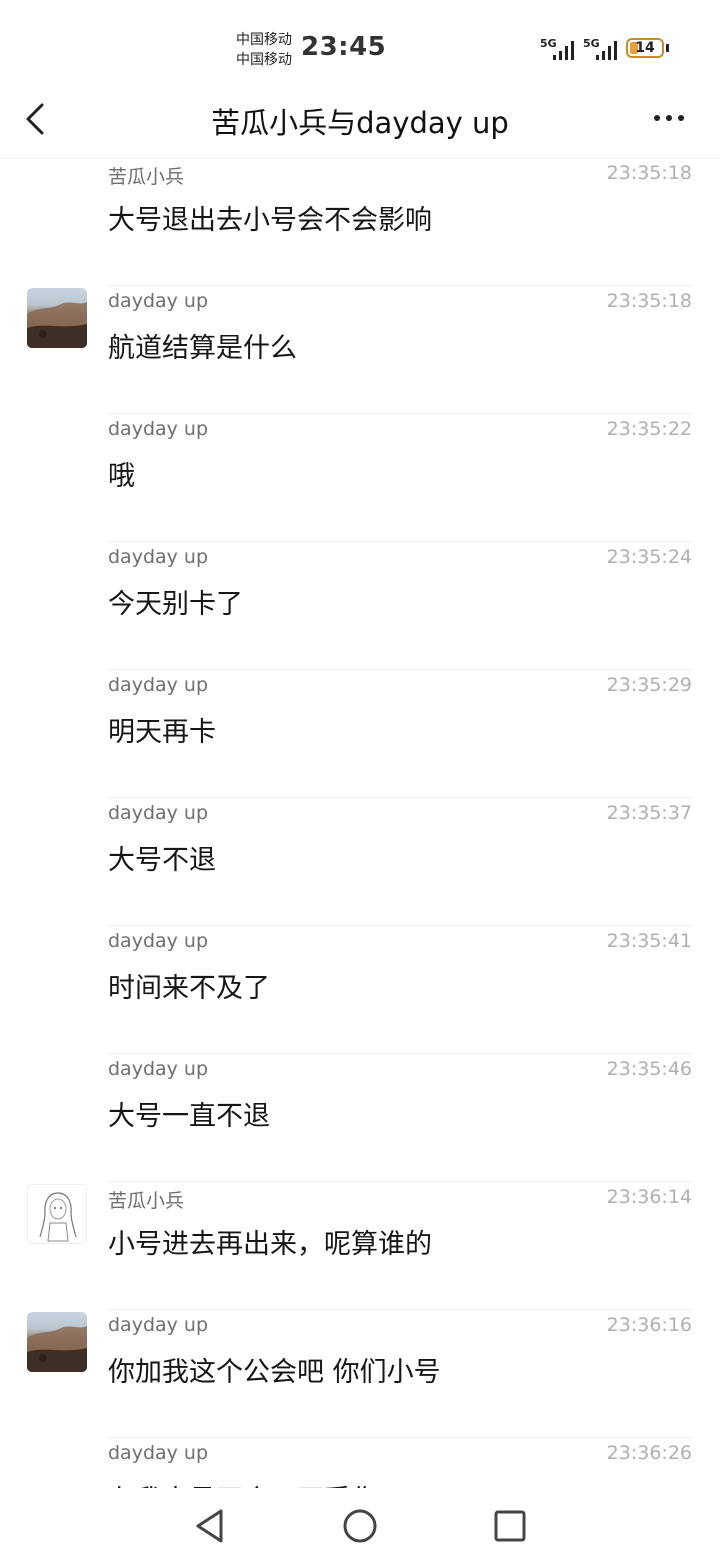  I want to click on status-bar: 中国移动 中国移动 23:45 5G 5G 14, so click(360, 45).